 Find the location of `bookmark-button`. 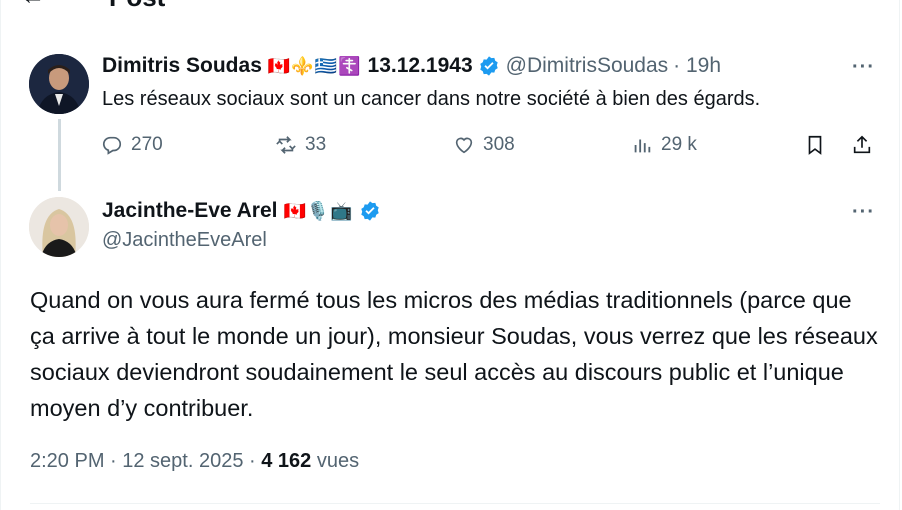

bookmark-button is located at coordinates (819, 145).